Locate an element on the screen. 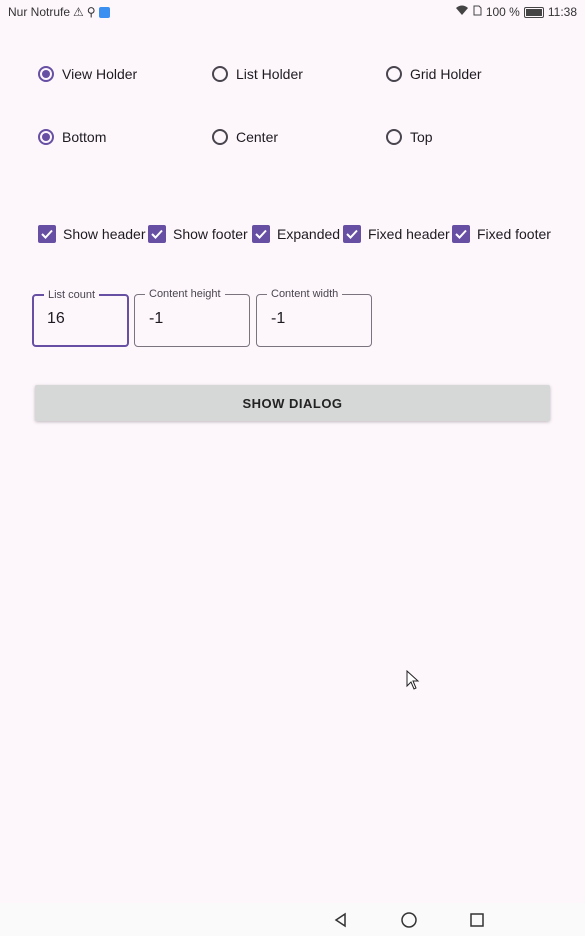 Image resolution: width=585 pixels, height=936 pixels. radio-center: Center is located at coordinates (245, 137).